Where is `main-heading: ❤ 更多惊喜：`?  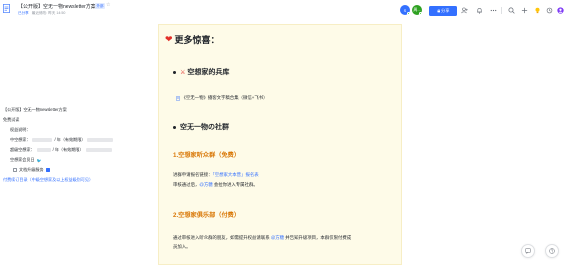
main-heading: ❤ 更多惊喜： is located at coordinates (192, 39).